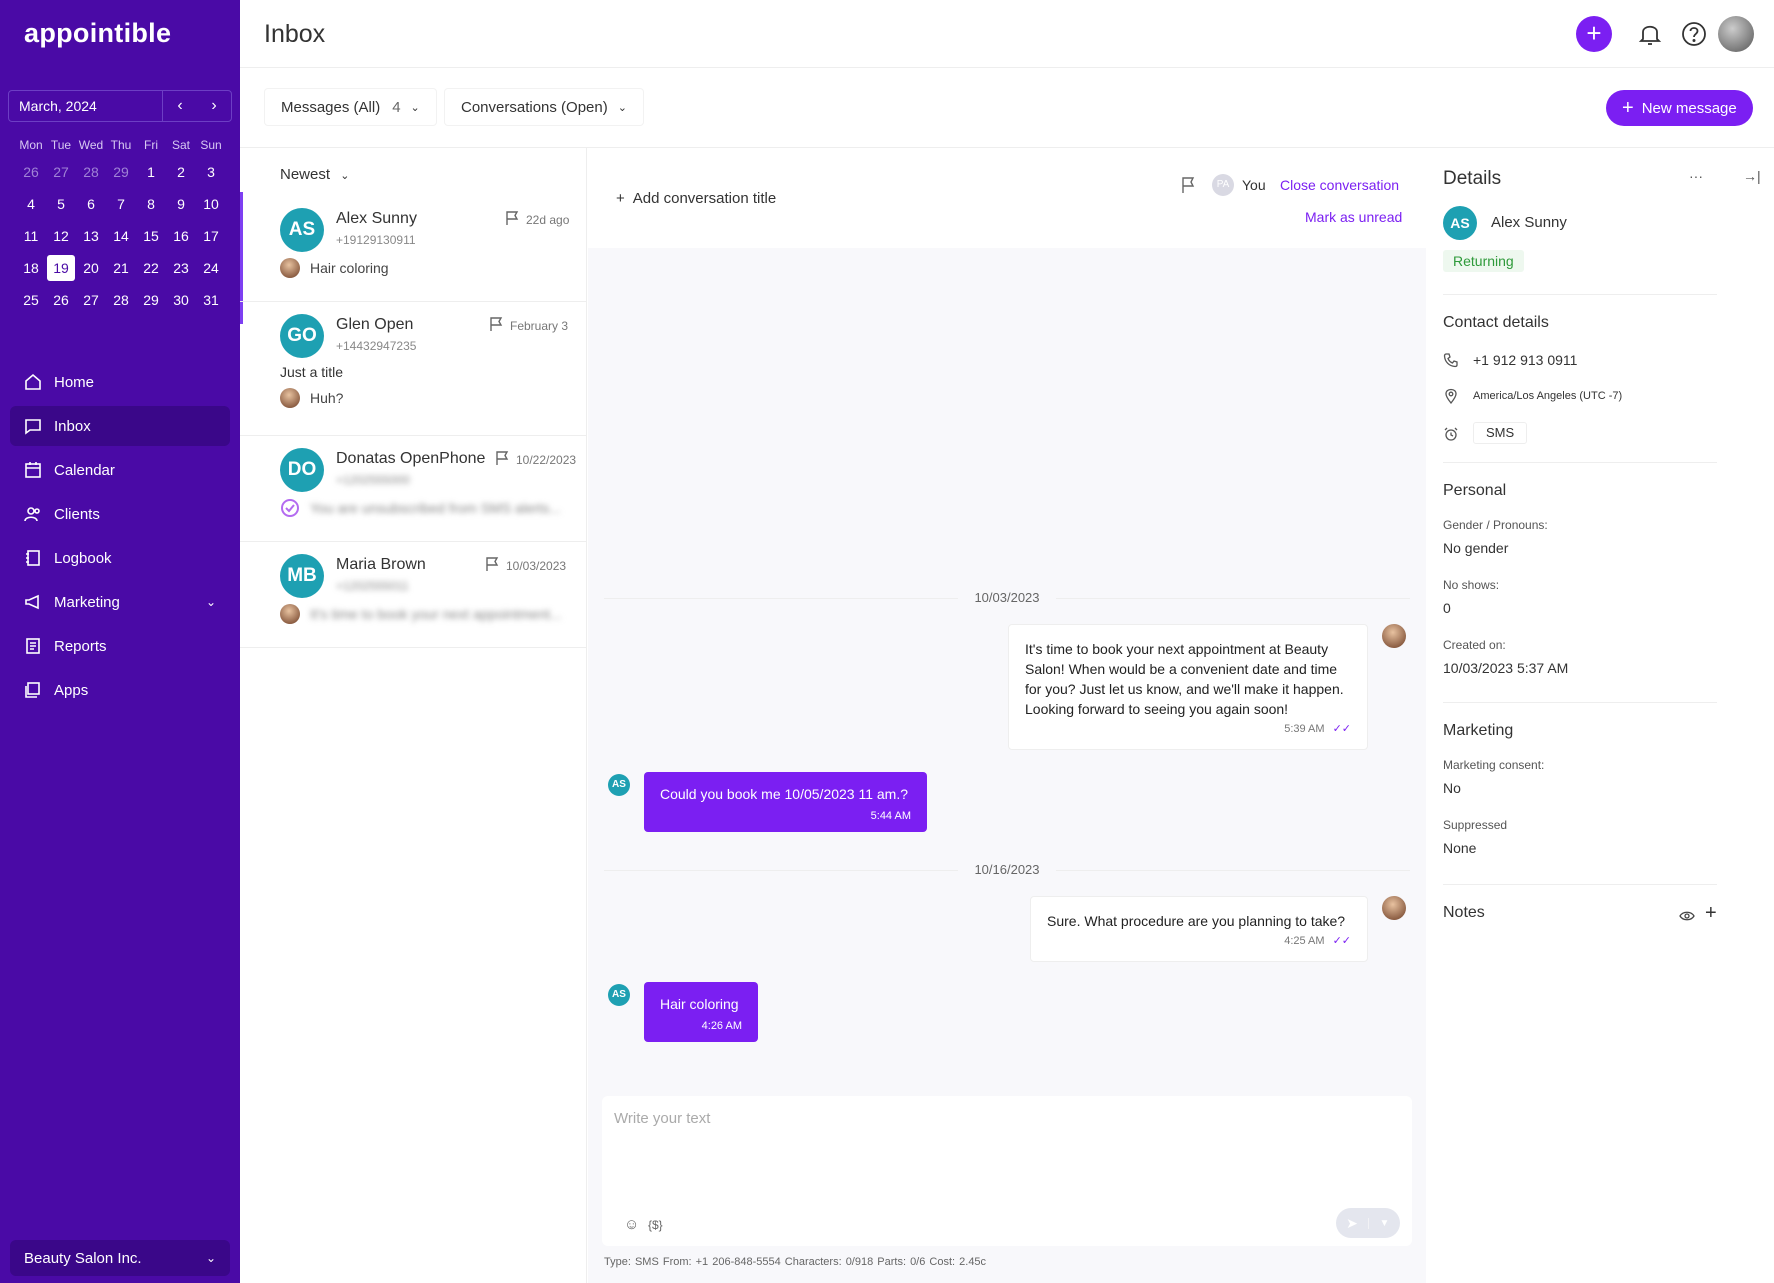  I want to click on bell-icon, so click(1650, 34).